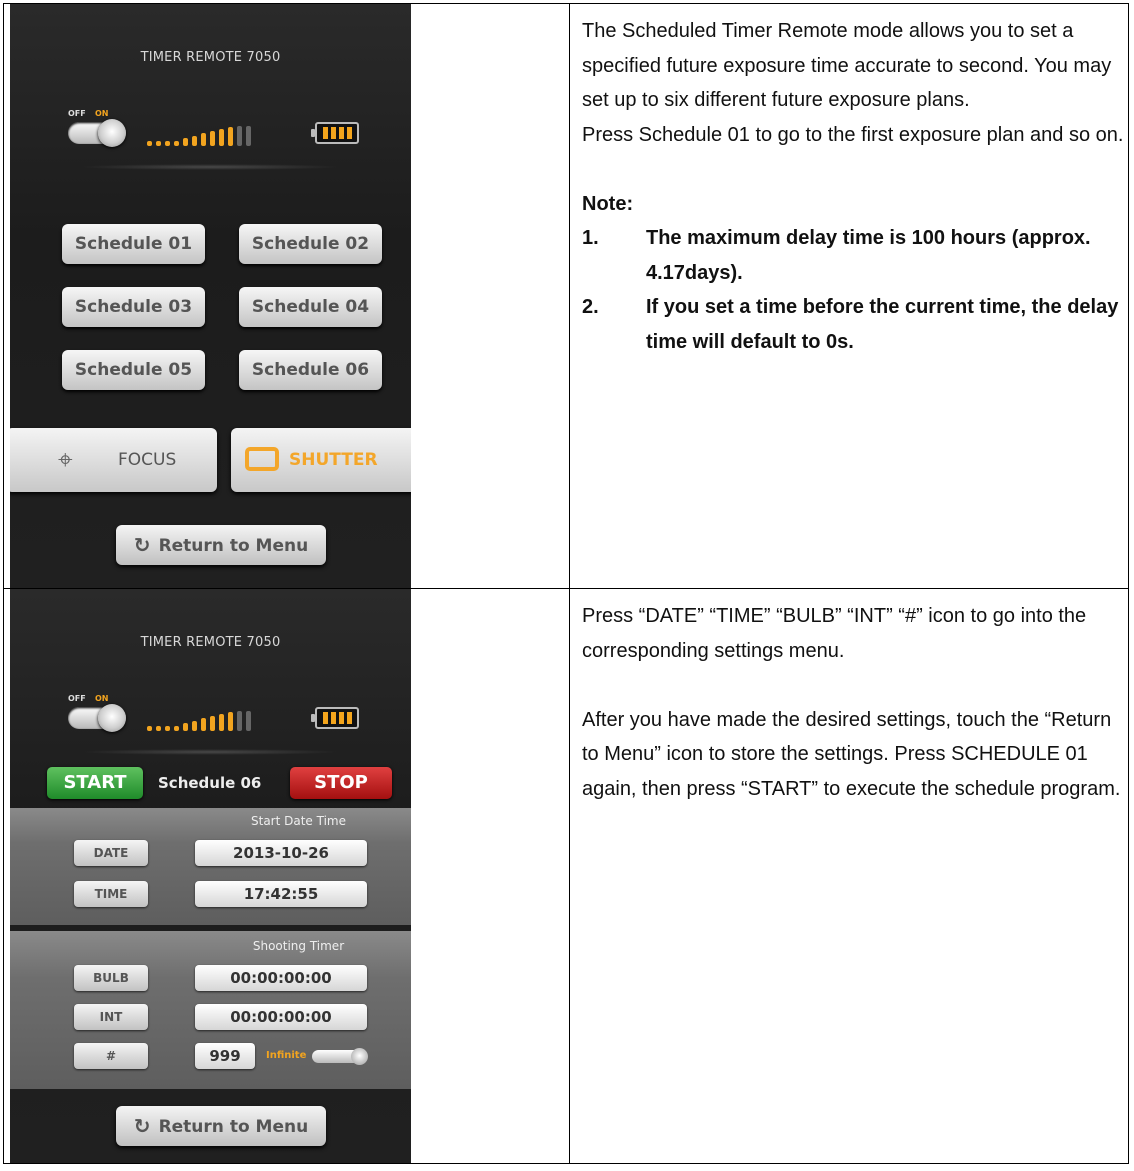 The image size is (1134, 1171). I want to click on focus-label: FOCUS, so click(147, 460).